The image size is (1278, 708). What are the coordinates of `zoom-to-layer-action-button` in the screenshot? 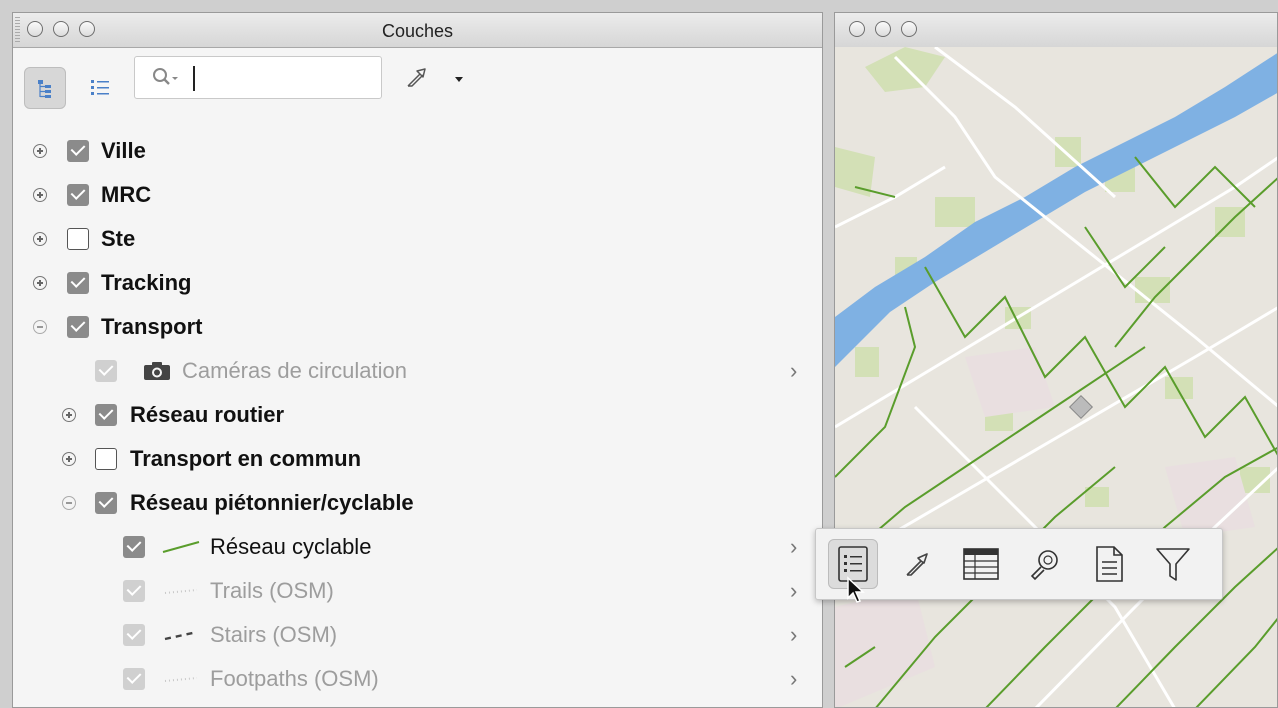 It's located at (917, 564).